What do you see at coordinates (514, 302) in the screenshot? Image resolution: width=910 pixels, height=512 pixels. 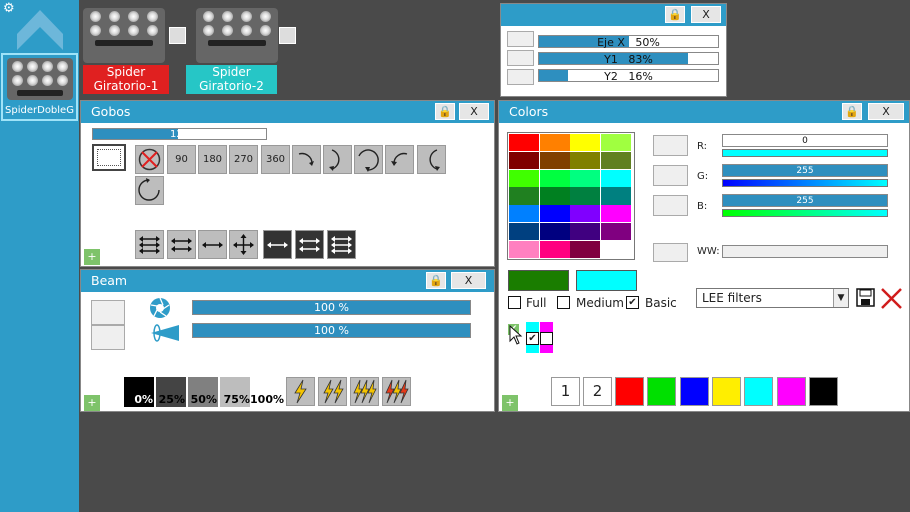 I see `mode-full-checkbox` at bounding box center [514, 302].